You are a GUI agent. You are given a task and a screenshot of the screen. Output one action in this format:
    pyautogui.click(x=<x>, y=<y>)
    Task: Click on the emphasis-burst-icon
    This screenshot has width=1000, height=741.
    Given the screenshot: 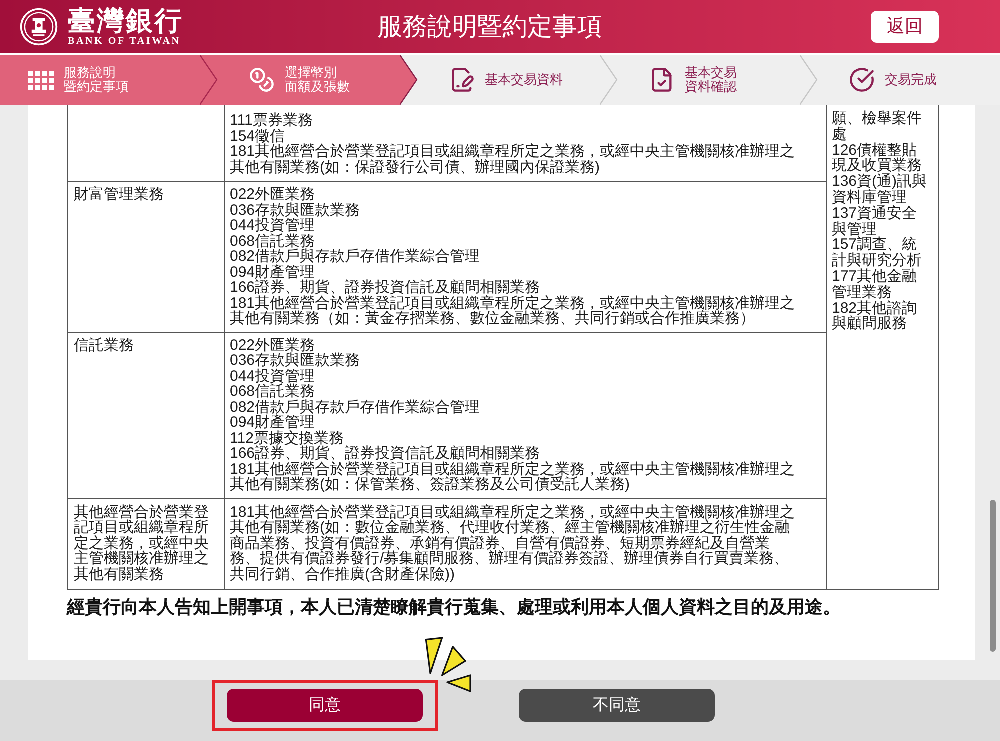 What is the action you would take?
    pyautogui.click(x=448, y=664)
    